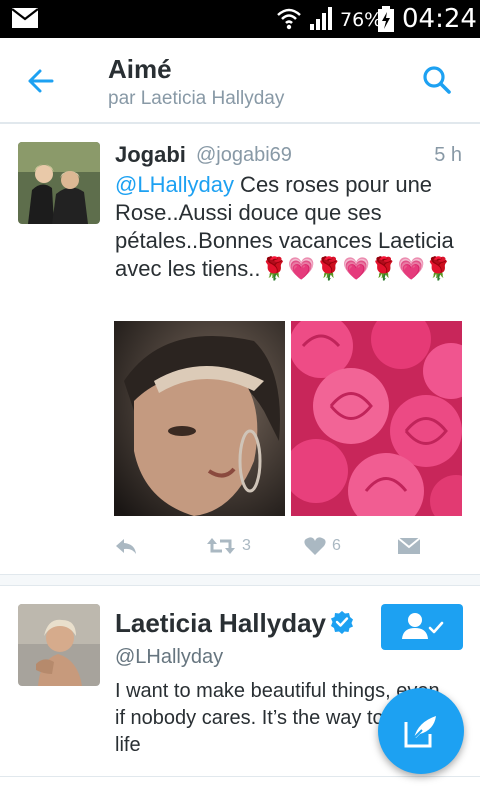 The height and width of the screenshot is (800, 480). Describe the element at coordinates (376, 418) in the screenshot. I see `tweet-photo-roses` at that location.